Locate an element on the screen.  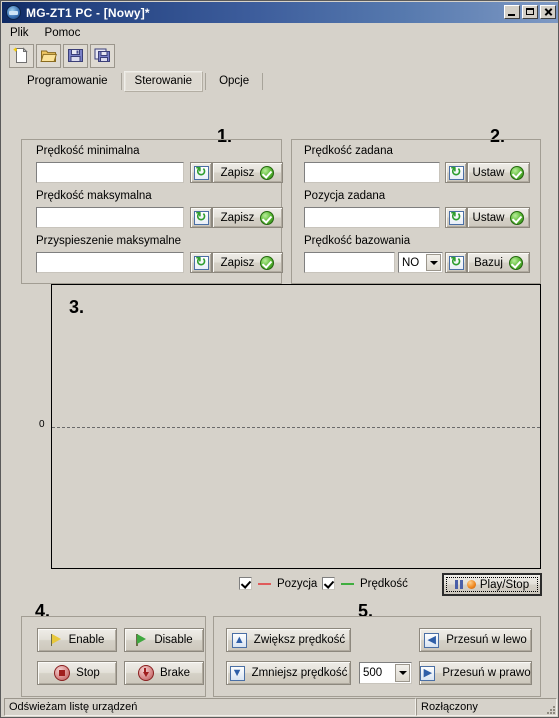
menu-bar: Plik Pomoc is located at coordinates (280, 32).